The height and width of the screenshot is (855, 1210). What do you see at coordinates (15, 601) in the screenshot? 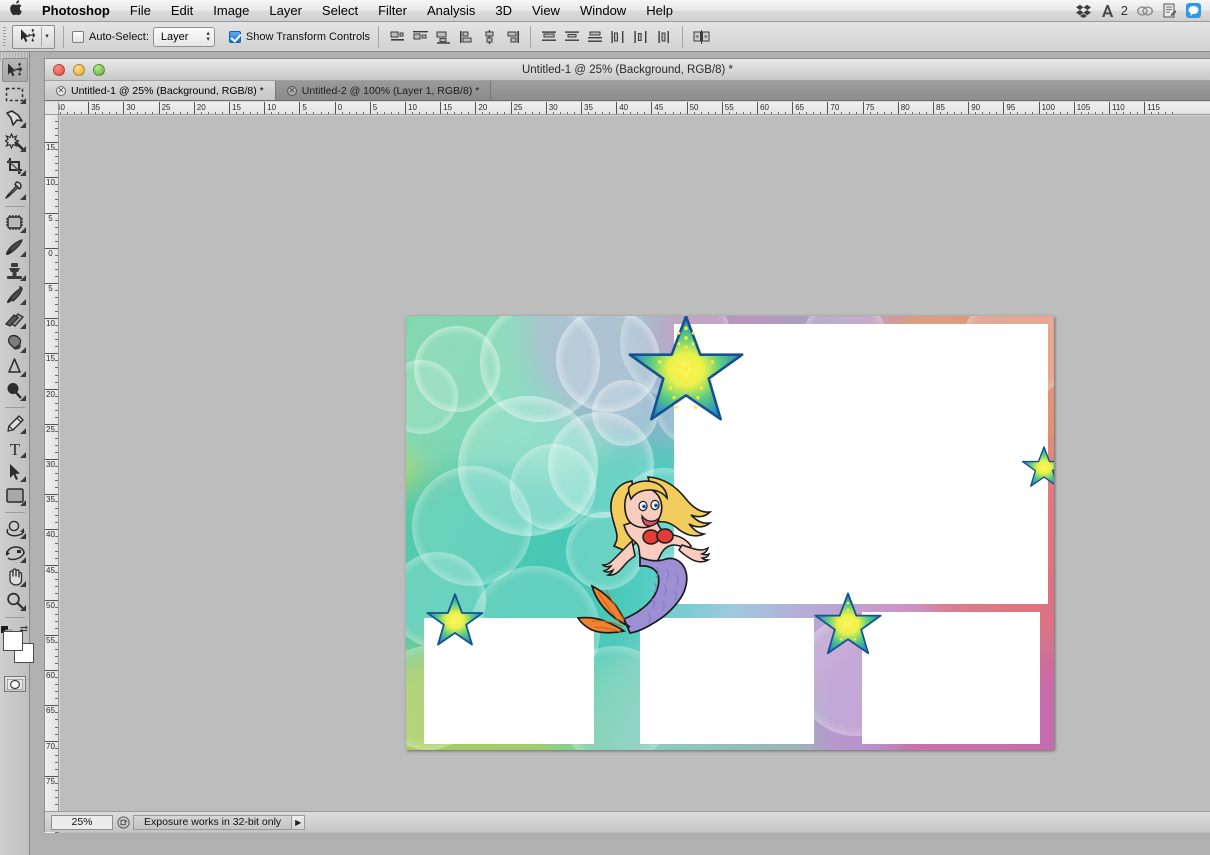
I see `zoom-tool` at bounding box center [15, 601].